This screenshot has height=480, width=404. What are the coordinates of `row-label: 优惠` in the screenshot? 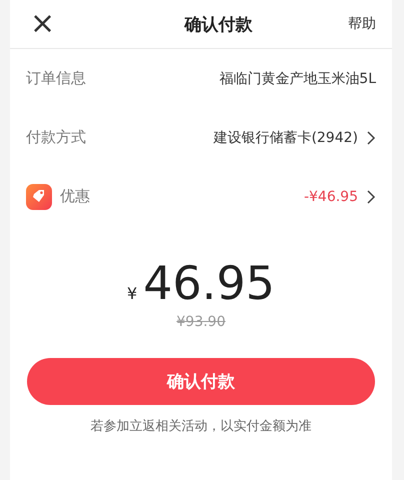 It's located at (75, 196).